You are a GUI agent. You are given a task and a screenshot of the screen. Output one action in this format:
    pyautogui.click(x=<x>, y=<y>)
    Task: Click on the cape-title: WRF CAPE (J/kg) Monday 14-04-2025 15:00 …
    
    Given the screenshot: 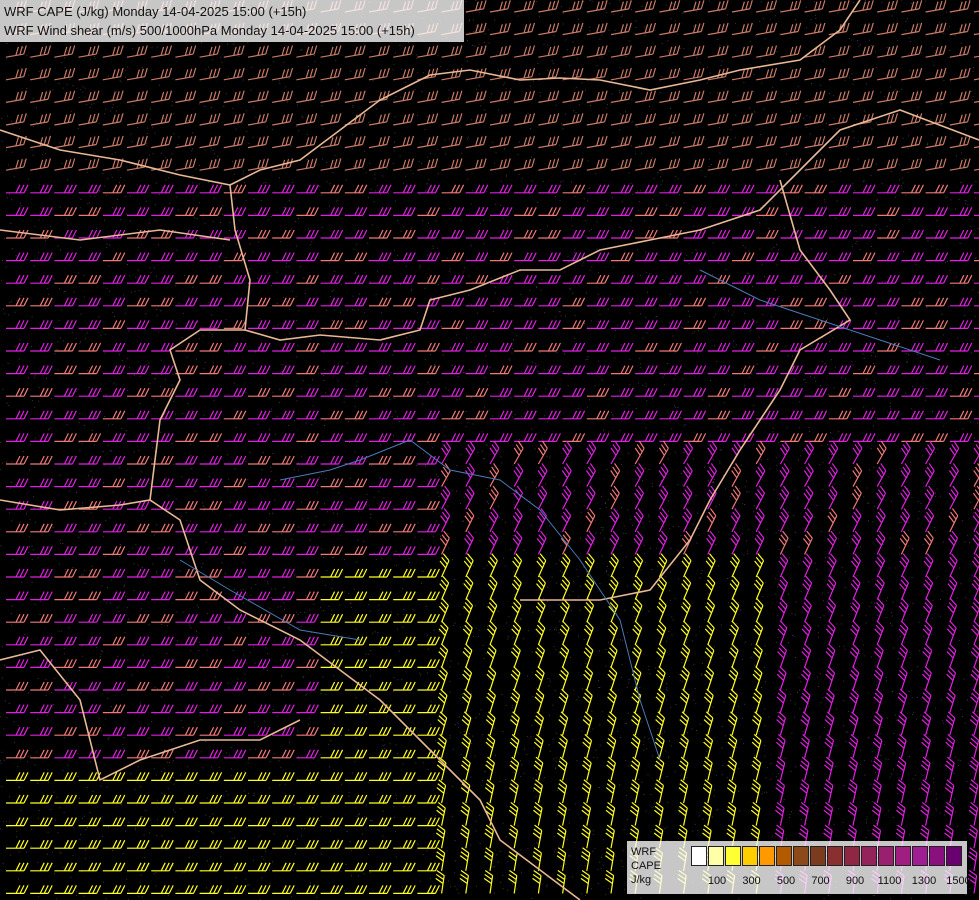 What is the action you would take?
    pyautogui.click(x=155, y=11)
    